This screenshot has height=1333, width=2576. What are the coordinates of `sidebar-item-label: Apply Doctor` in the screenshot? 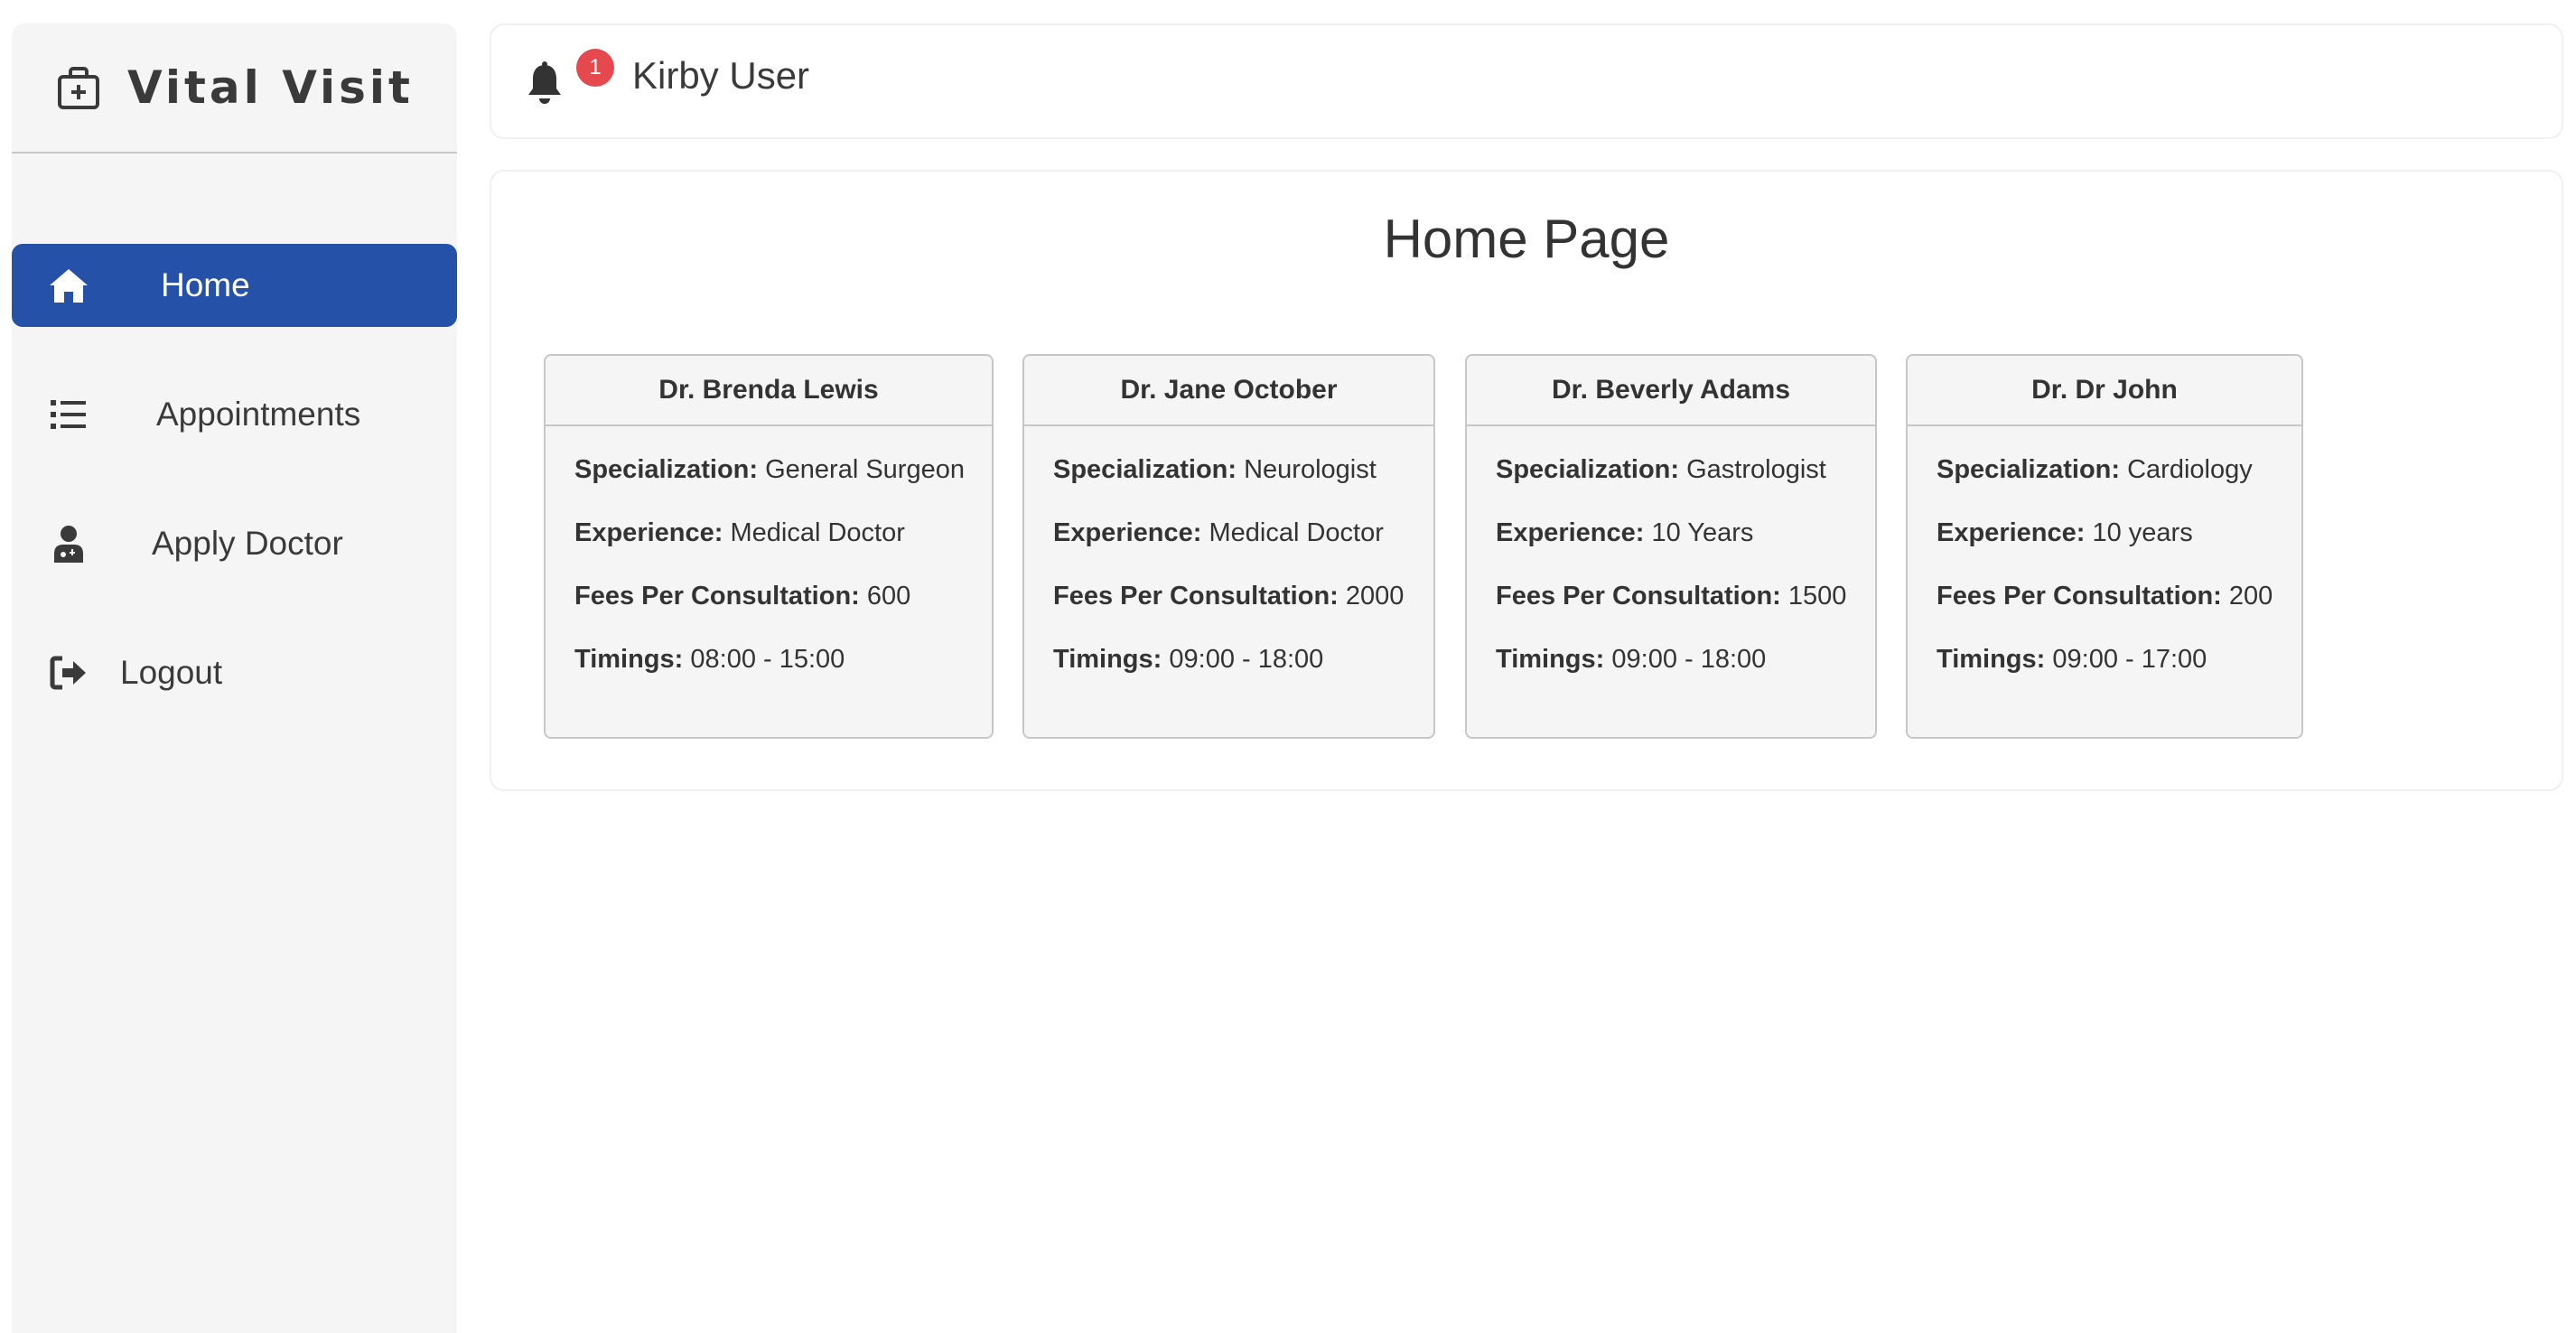 It's located at (248, 544).